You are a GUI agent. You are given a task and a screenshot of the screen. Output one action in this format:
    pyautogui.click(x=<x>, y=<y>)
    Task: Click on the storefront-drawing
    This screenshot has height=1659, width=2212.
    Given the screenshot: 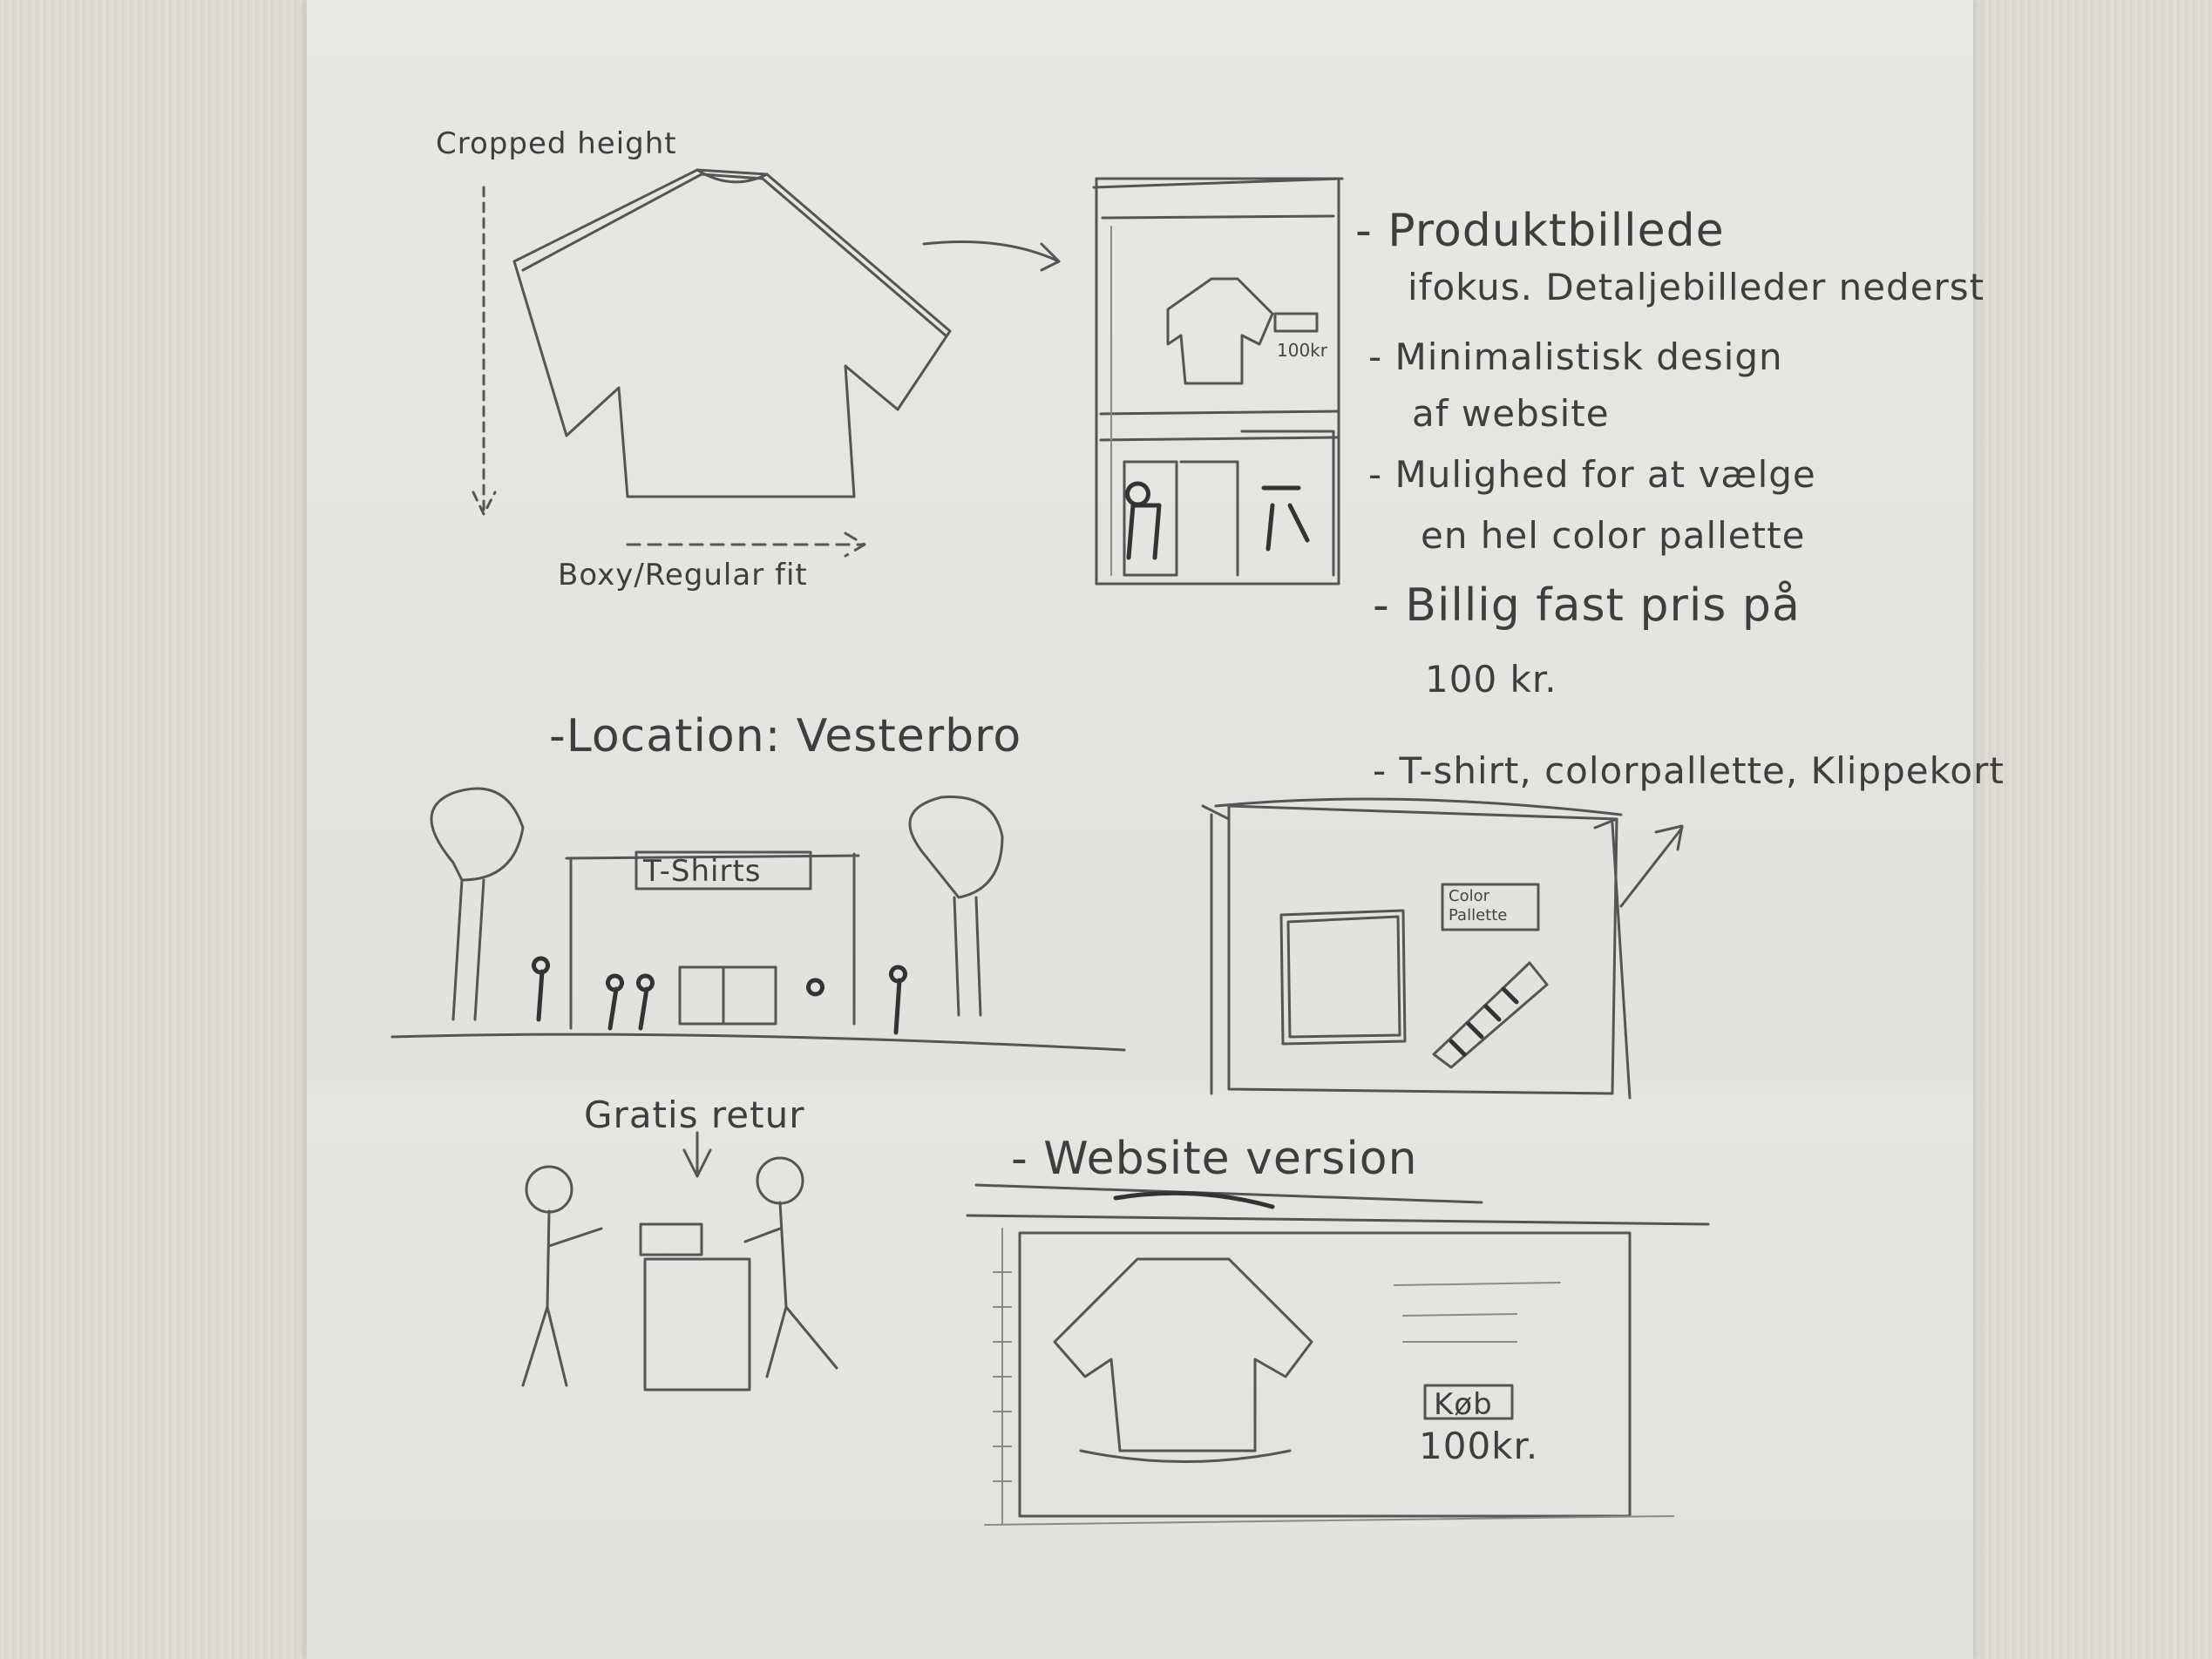 What is the action you would take?
    pyautogui.click(x=758, y=919)
    